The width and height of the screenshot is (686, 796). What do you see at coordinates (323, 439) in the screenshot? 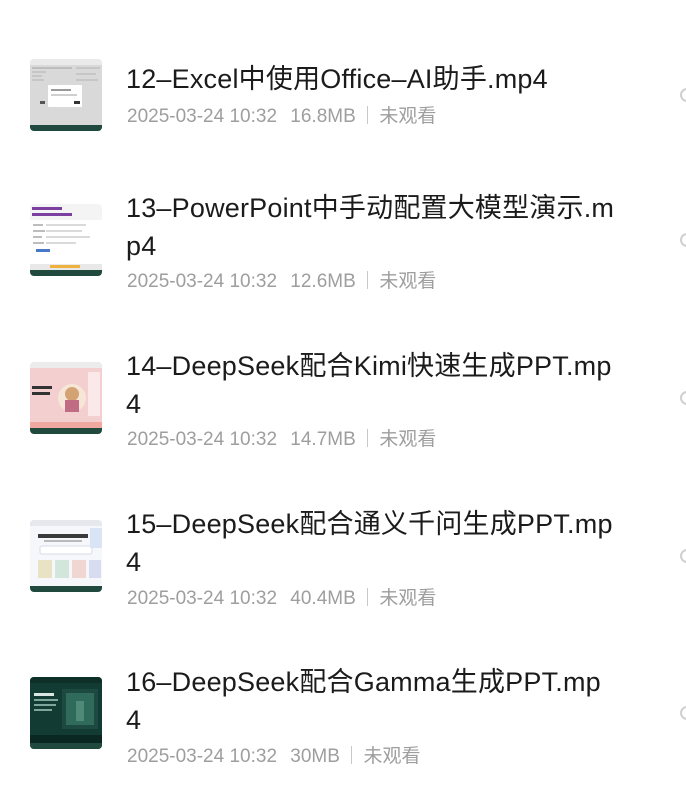
I see `video-size: 14.7MB` at bounding box center [323, 439].